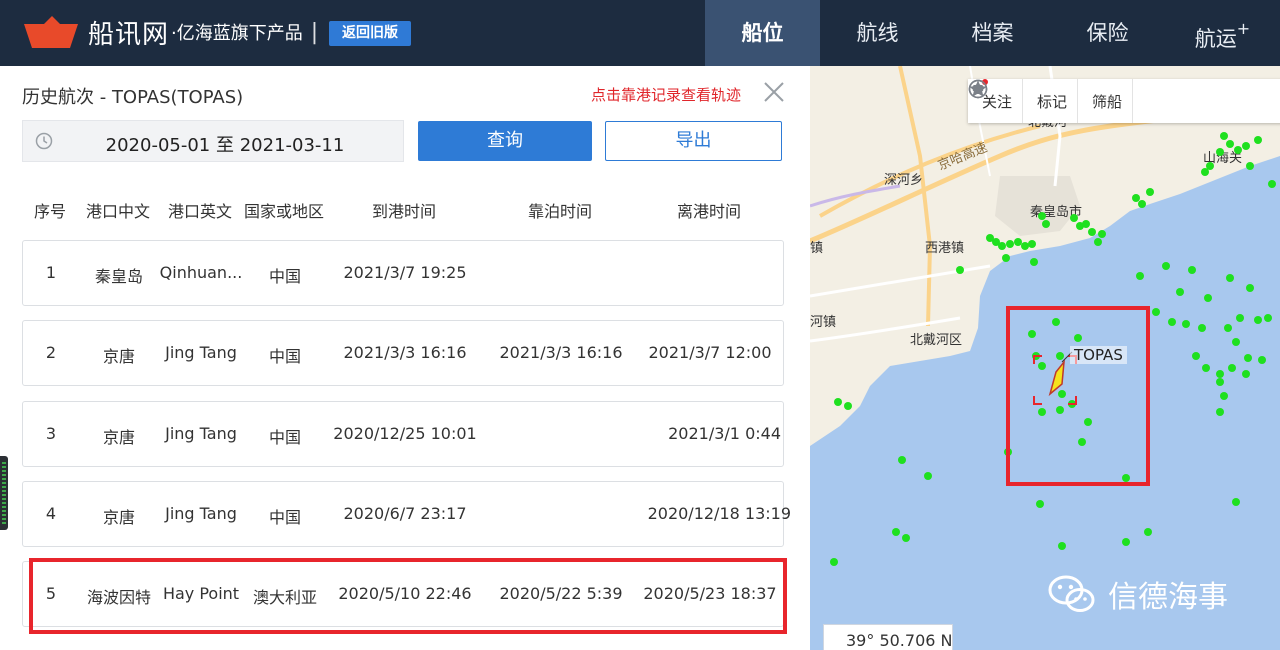  What do you see at coordinates (51, 433) in the screenshot?
I see `row-index: 3` at bounding box center [51, 433].